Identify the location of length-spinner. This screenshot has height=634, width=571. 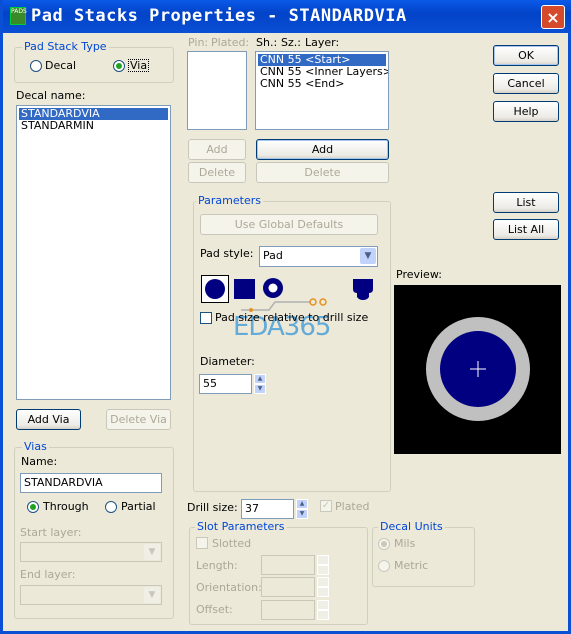
(323, 565).